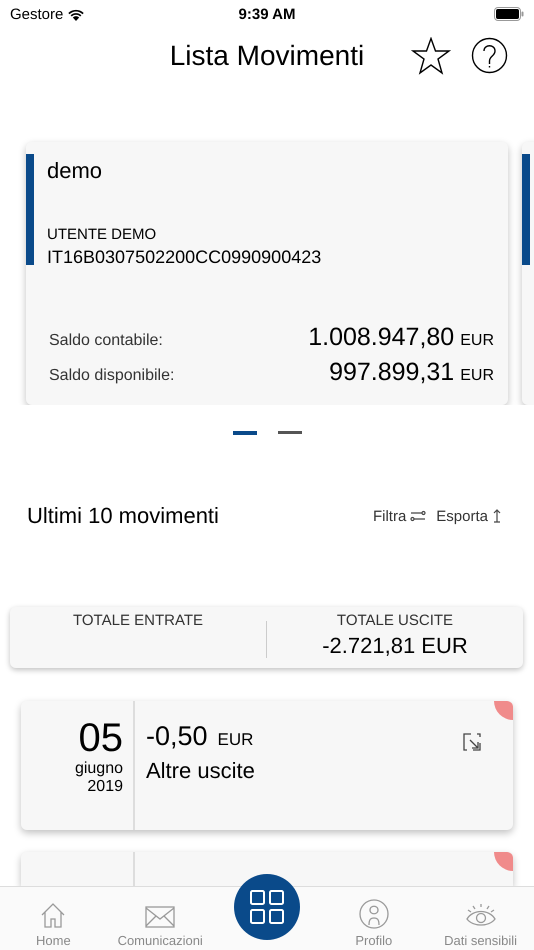  Describe the element at coordinates (267, 869) in the screenshot. I see `transaction-card` at that location.